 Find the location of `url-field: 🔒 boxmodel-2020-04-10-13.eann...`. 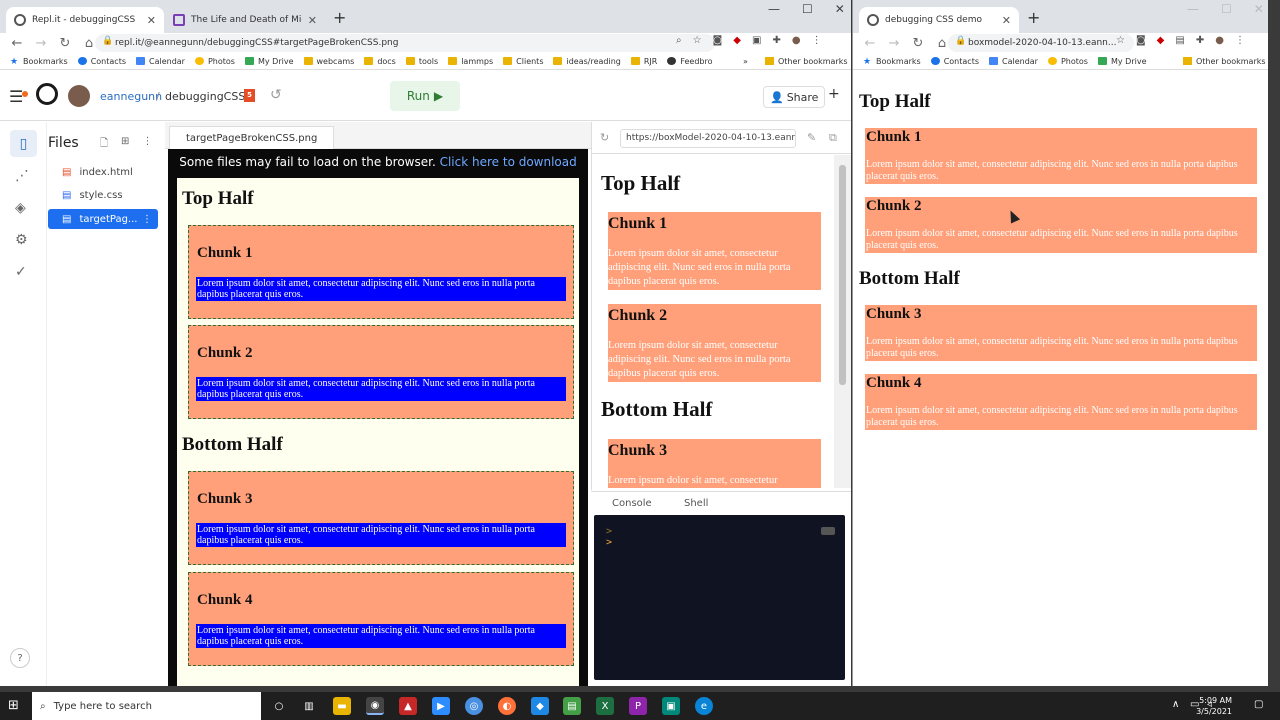

url-field: 🔒 boxmodel-2020-04-10-13.eann... is located at coordinates (1041, 43).